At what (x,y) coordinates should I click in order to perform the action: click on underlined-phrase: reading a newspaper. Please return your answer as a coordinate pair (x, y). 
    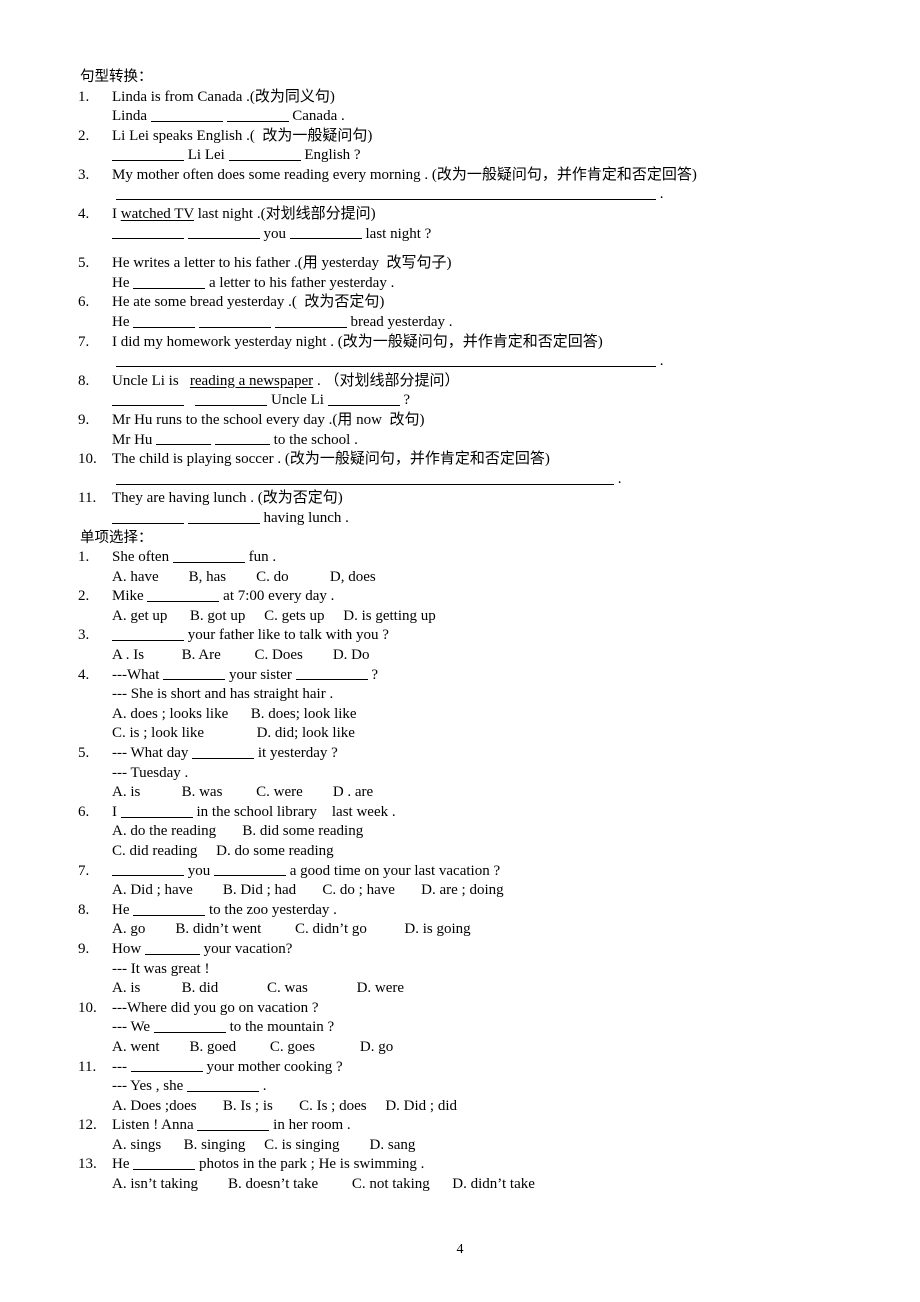
    Looking at the image, I should click on (251, 380).